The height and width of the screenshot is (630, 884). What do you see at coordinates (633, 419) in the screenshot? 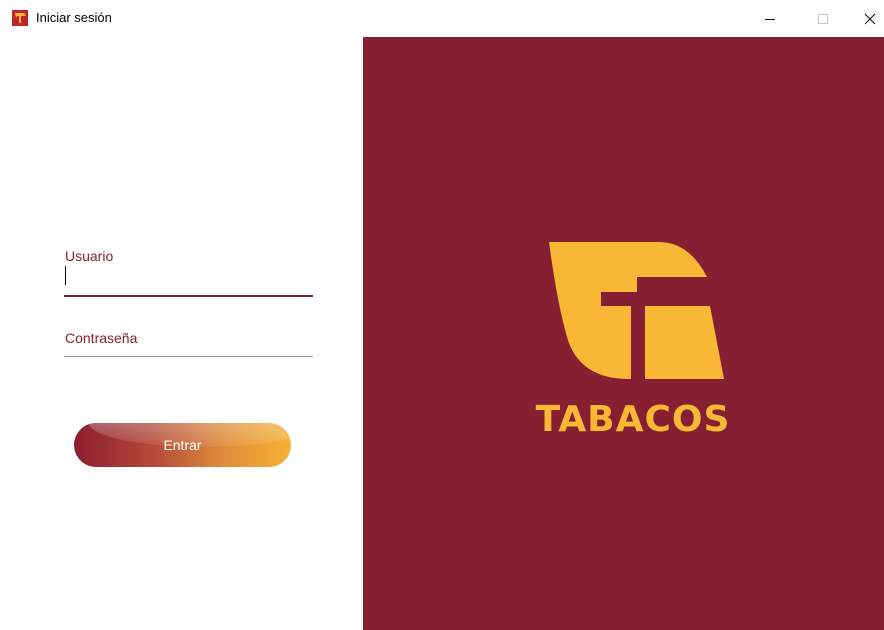
I see `brand-name: TABACOS` at bounding box center [633, 419].